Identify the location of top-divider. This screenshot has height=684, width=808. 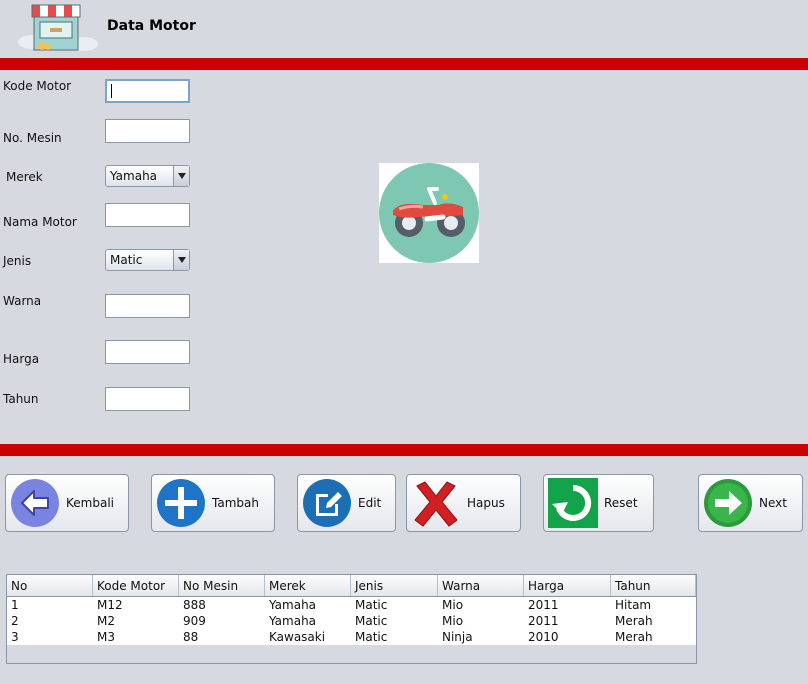
(404, 64).